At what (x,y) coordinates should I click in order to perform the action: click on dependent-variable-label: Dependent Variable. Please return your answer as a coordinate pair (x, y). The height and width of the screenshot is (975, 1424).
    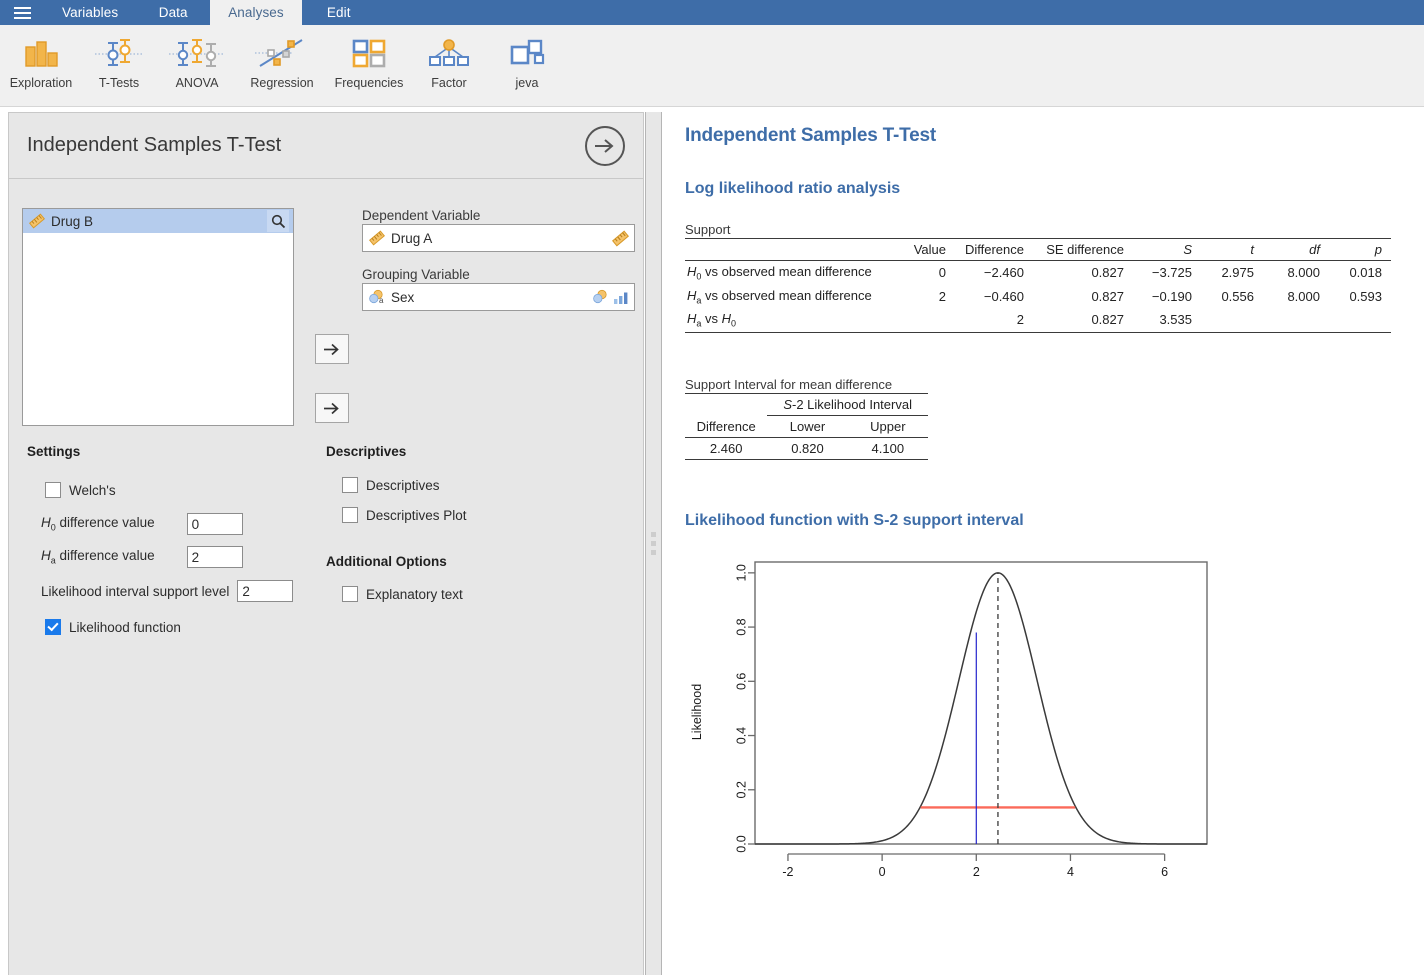
    Looking at the image, I should click on (421, 215).